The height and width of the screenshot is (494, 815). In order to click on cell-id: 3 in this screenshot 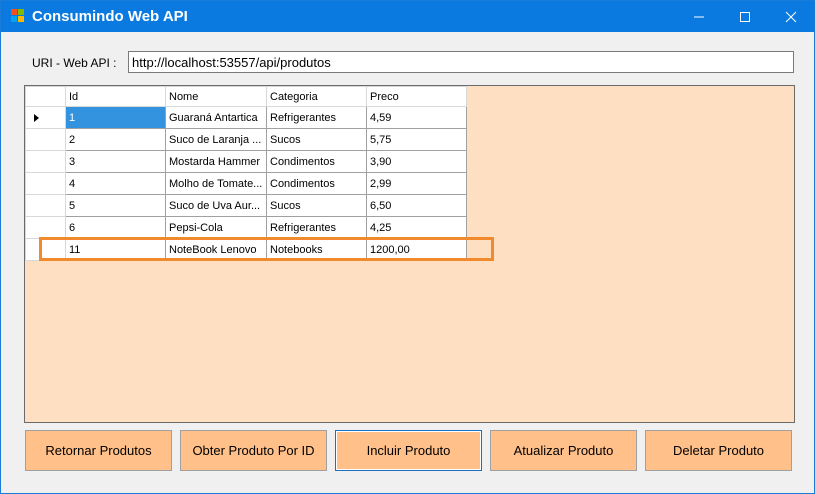, I will do `click(115, 161)`.